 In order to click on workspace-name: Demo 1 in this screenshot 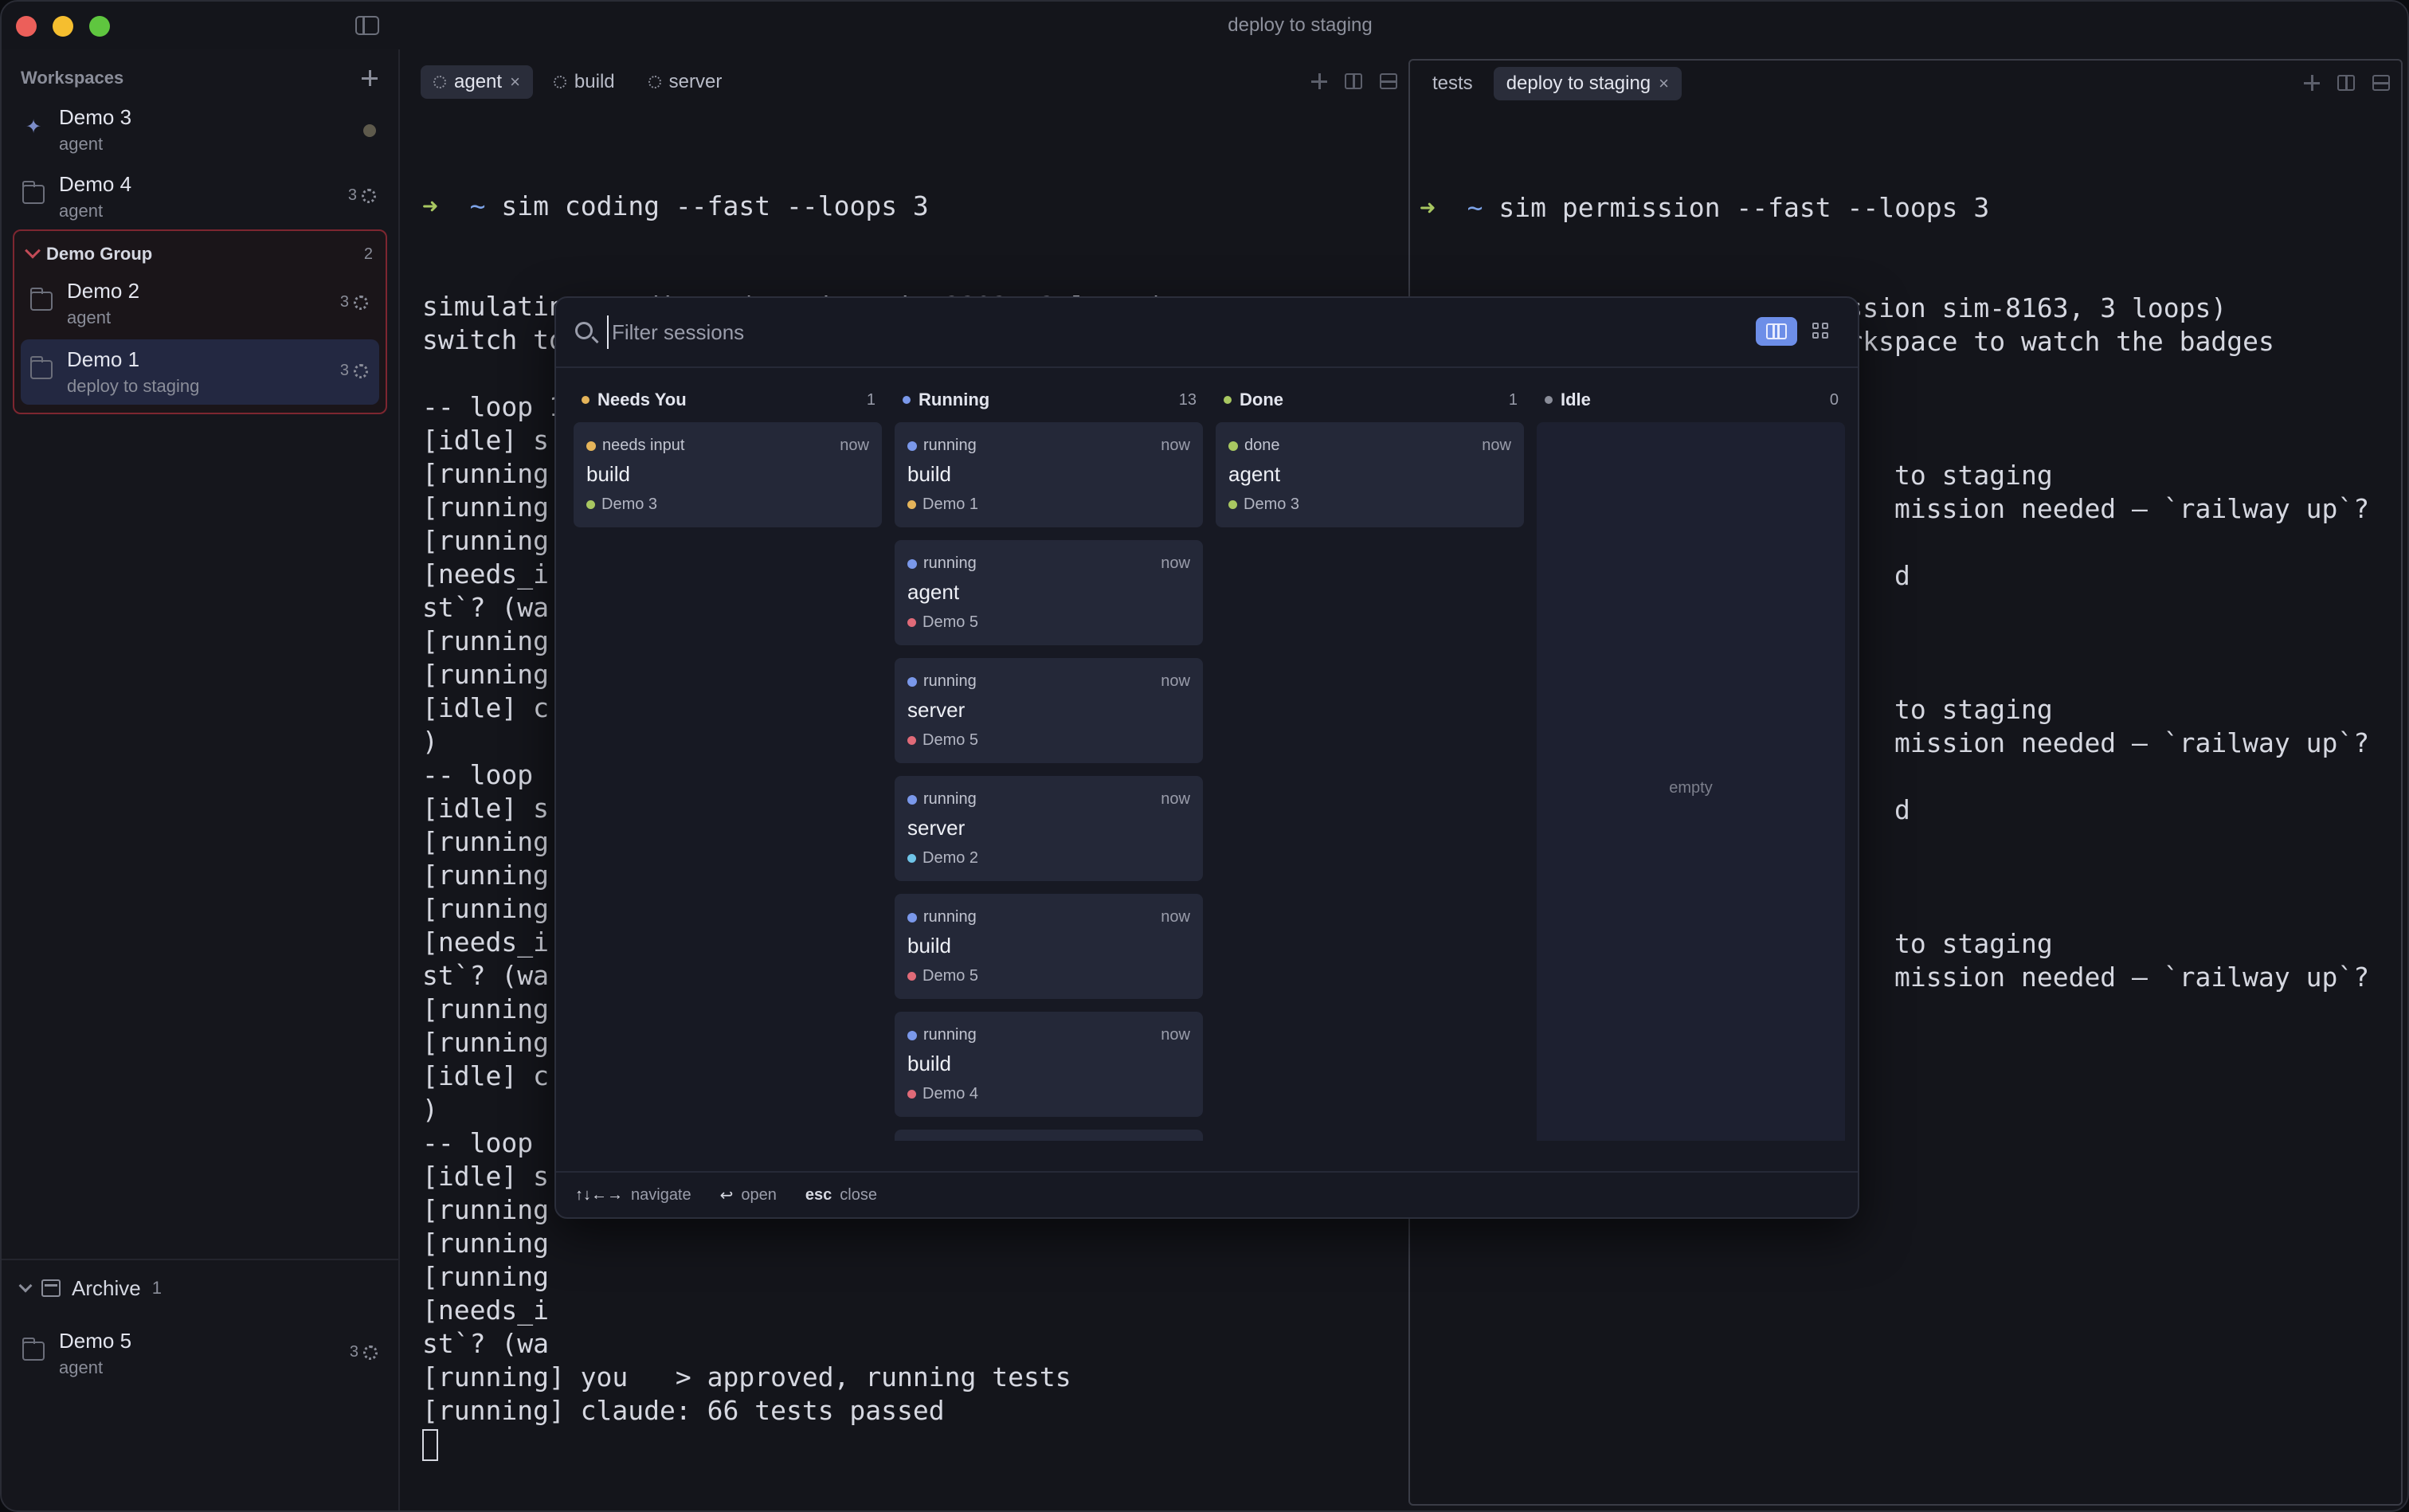, I will do `click(103, 359)`.